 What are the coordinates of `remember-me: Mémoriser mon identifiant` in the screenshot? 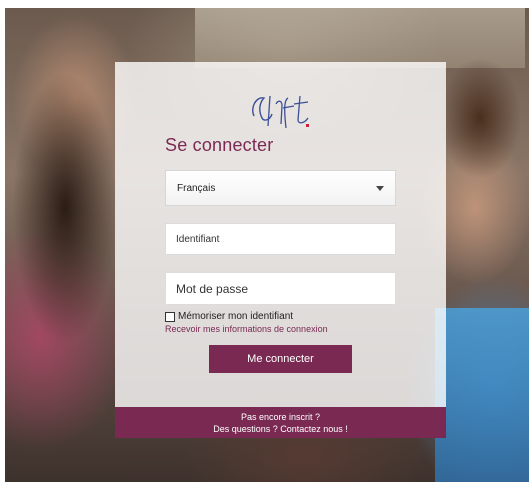 It's located at (229, 316).